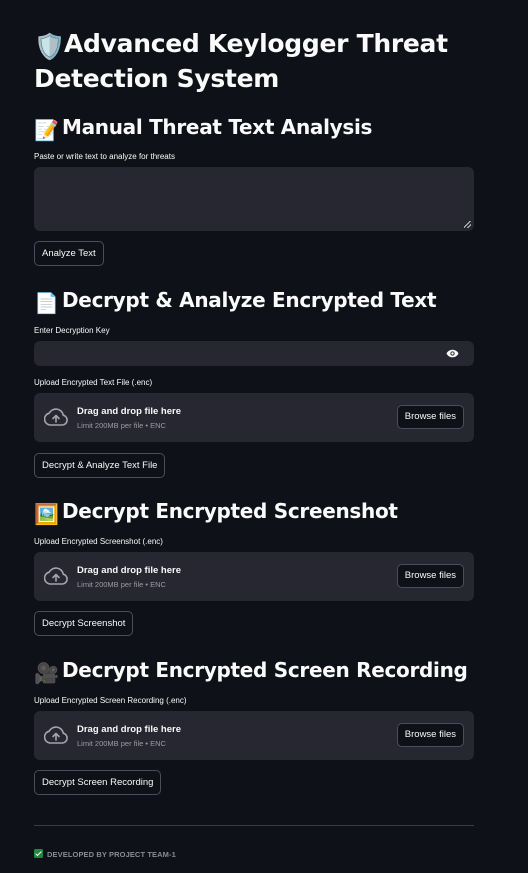  I want to click on decrypt-analyze-text-button: Decrypt & Analyze Text File, so click(100, 465).